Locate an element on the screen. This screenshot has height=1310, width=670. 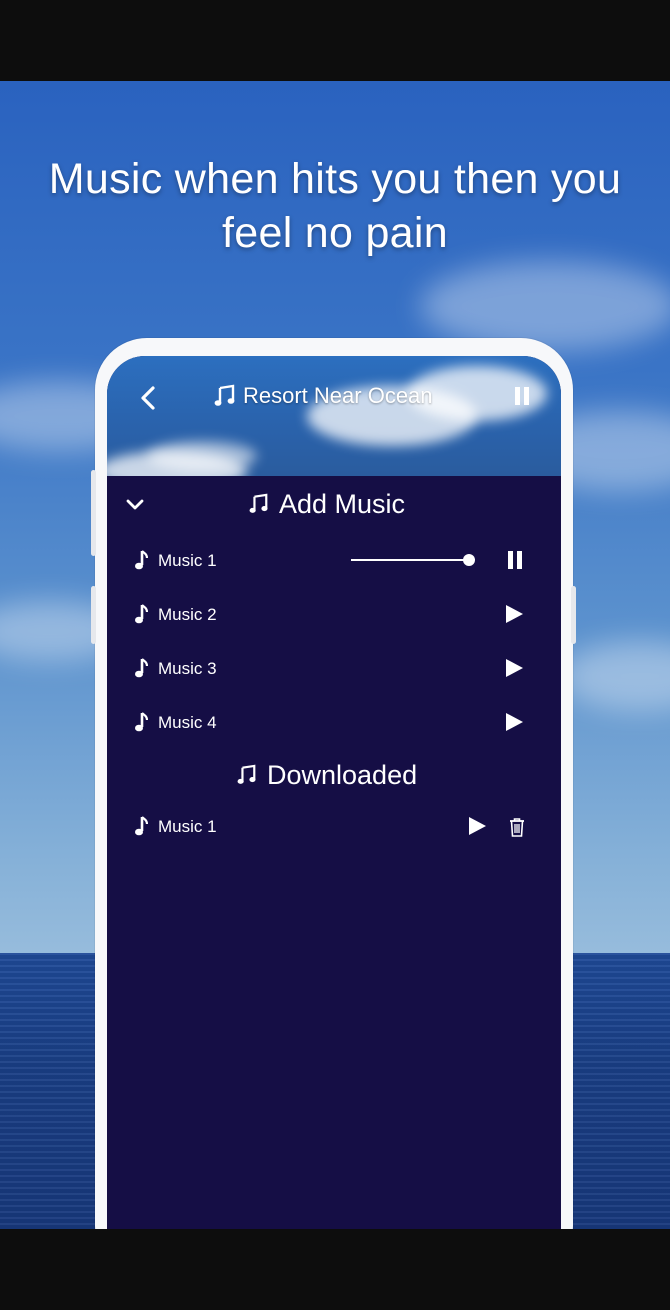
track-label: Music 4 is located at coordinates (187, 722).